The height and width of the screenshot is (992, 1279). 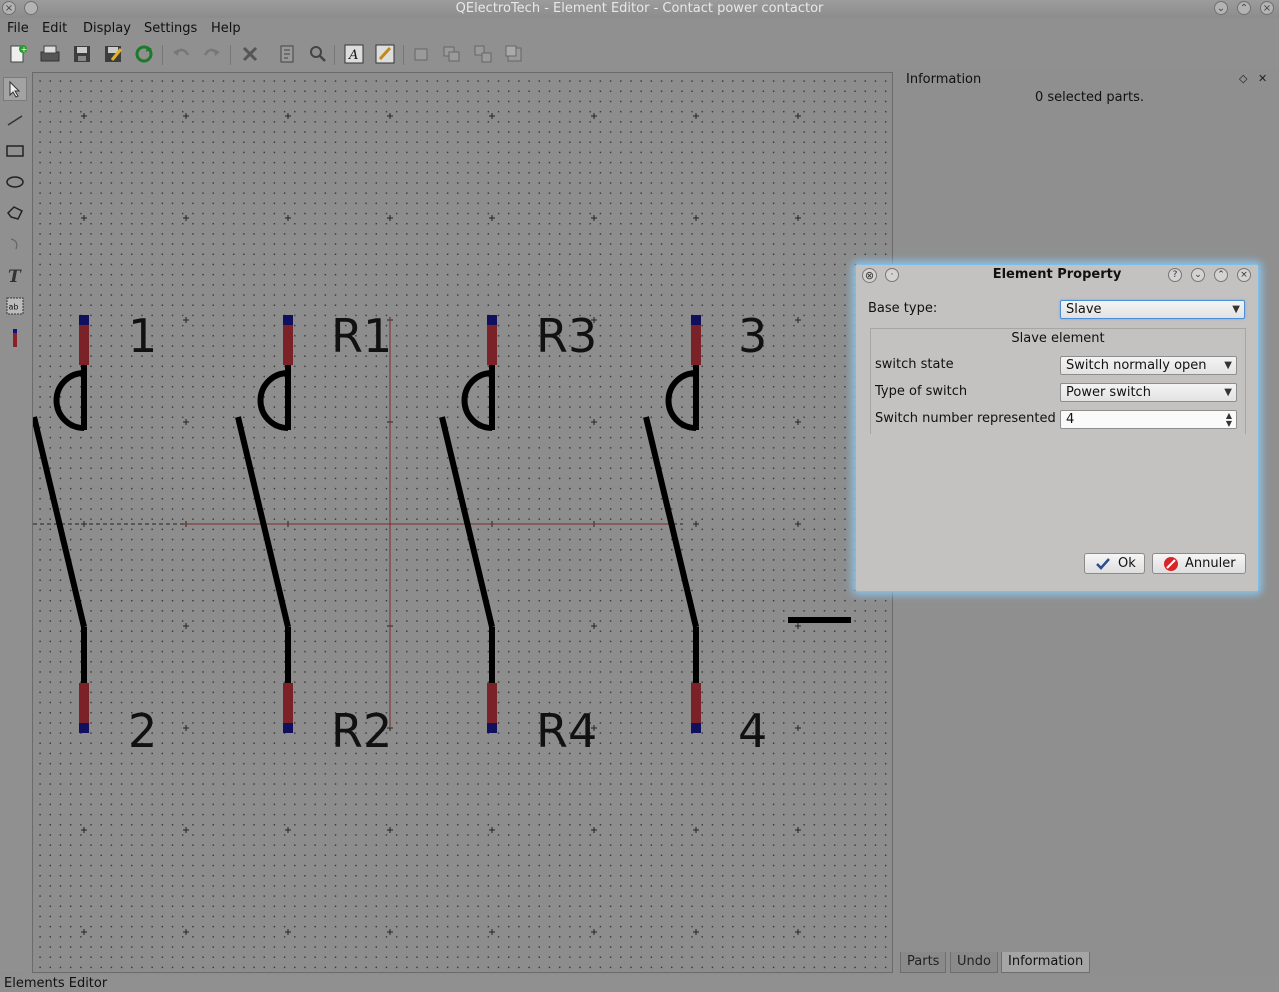 I want to click on switch-number-label: Switch number represented, so click(x=965, y=418).